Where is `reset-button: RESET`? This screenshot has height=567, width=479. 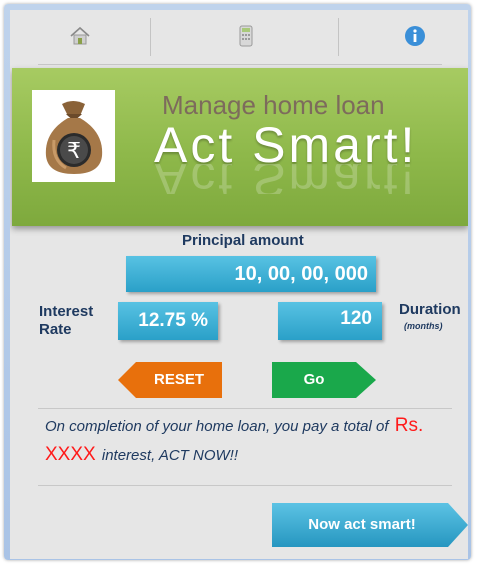
reset-button: RESET is located at coordinates (170, 380).